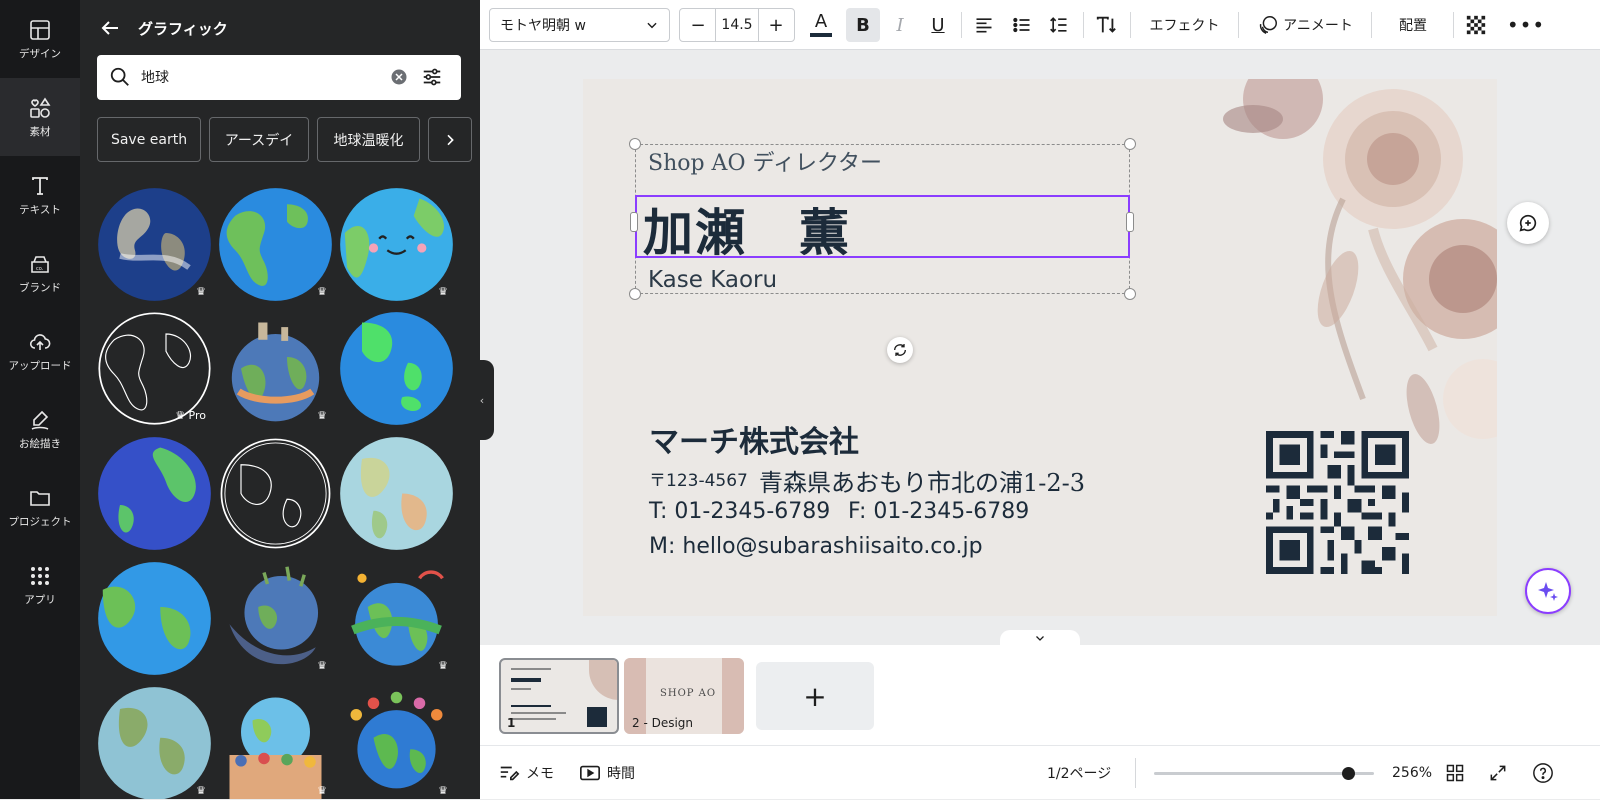 Image resolution: width=1600 pixels, height=800 pixels. Describe the element at coordinates (776, 25) in the screenshot. I see `font-size-increase-button: +` at that location.